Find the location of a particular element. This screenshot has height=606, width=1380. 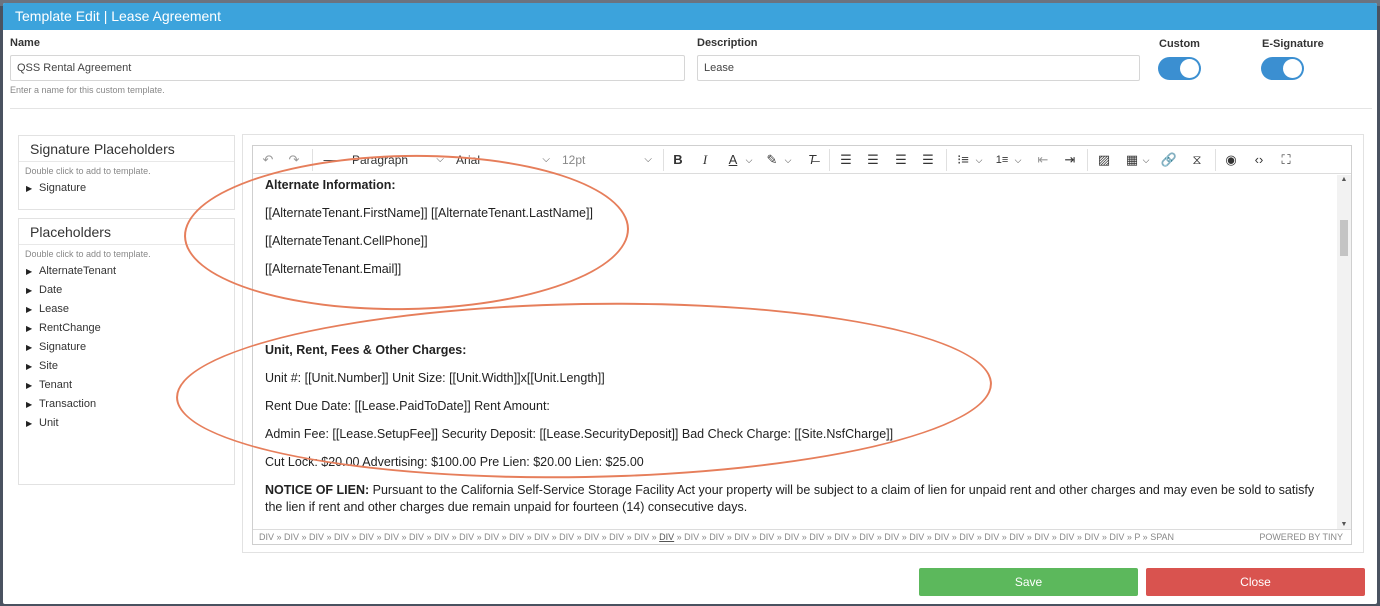

save-button: Save is located at coordinates (1028, 582).